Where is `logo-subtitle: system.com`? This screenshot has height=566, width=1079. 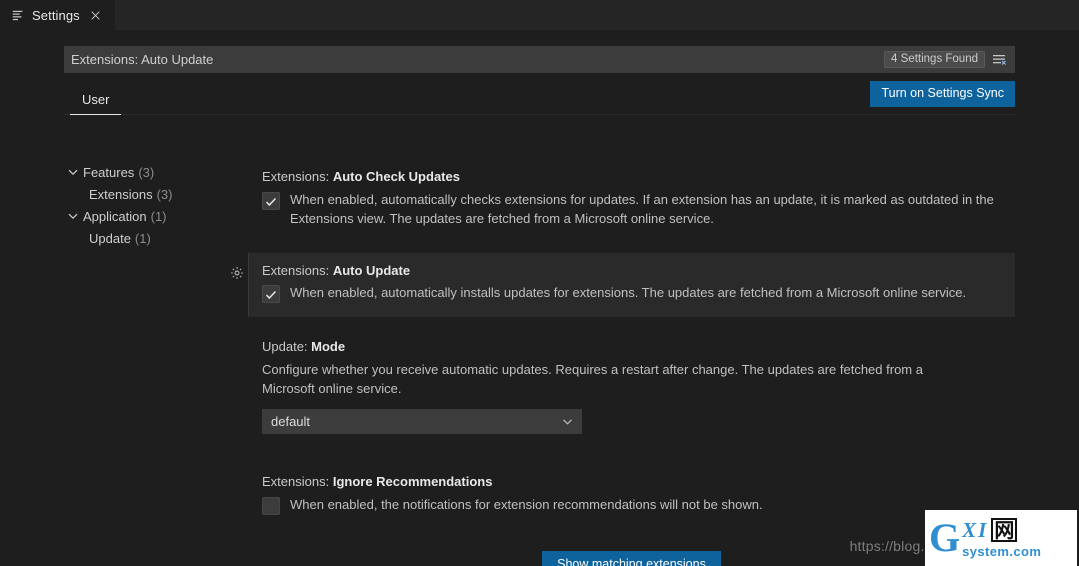 logo-subtitle: system.com is located at coordinates (1002, 551).